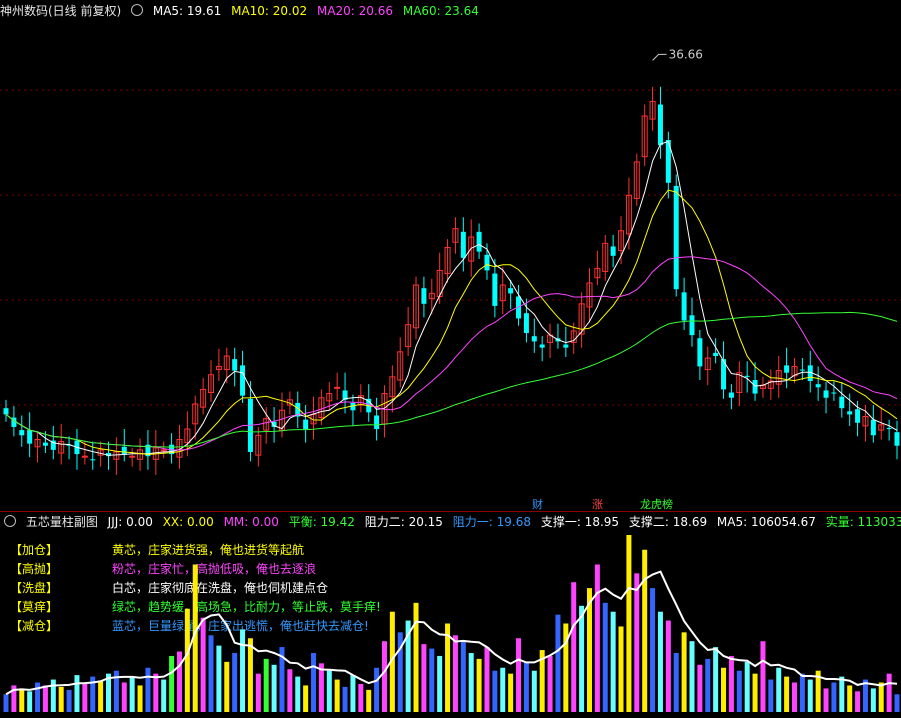 Image resolution: width=901 pixels, height=718 pixels. Describe the element at coordinates (659, 57) in the screenshot. I see `peak-marker` at that location.